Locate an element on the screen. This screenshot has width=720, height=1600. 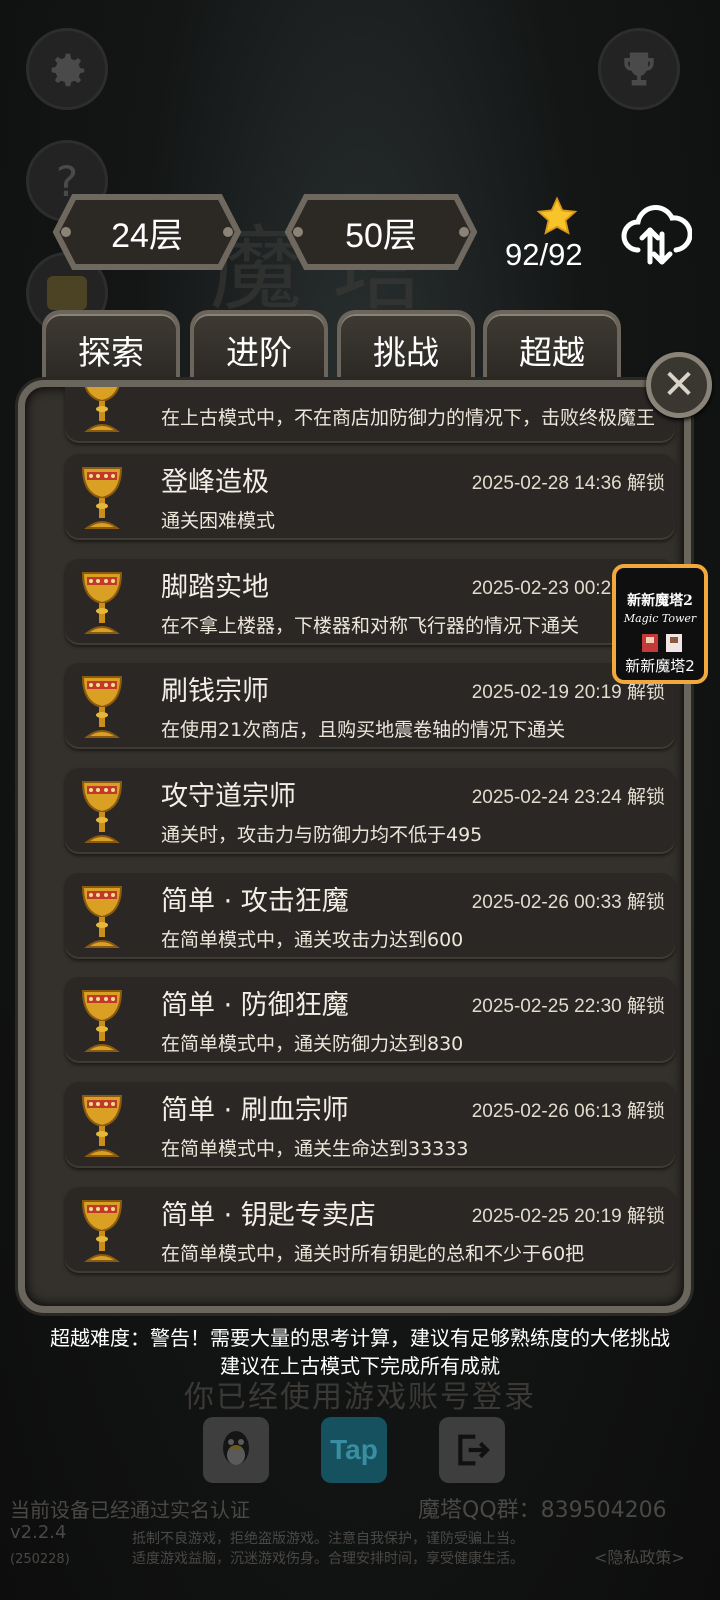
game-ad-badge: 新新魔塔2 Magic Tower 新新魔塔2 is located at coordinates (660, 624).